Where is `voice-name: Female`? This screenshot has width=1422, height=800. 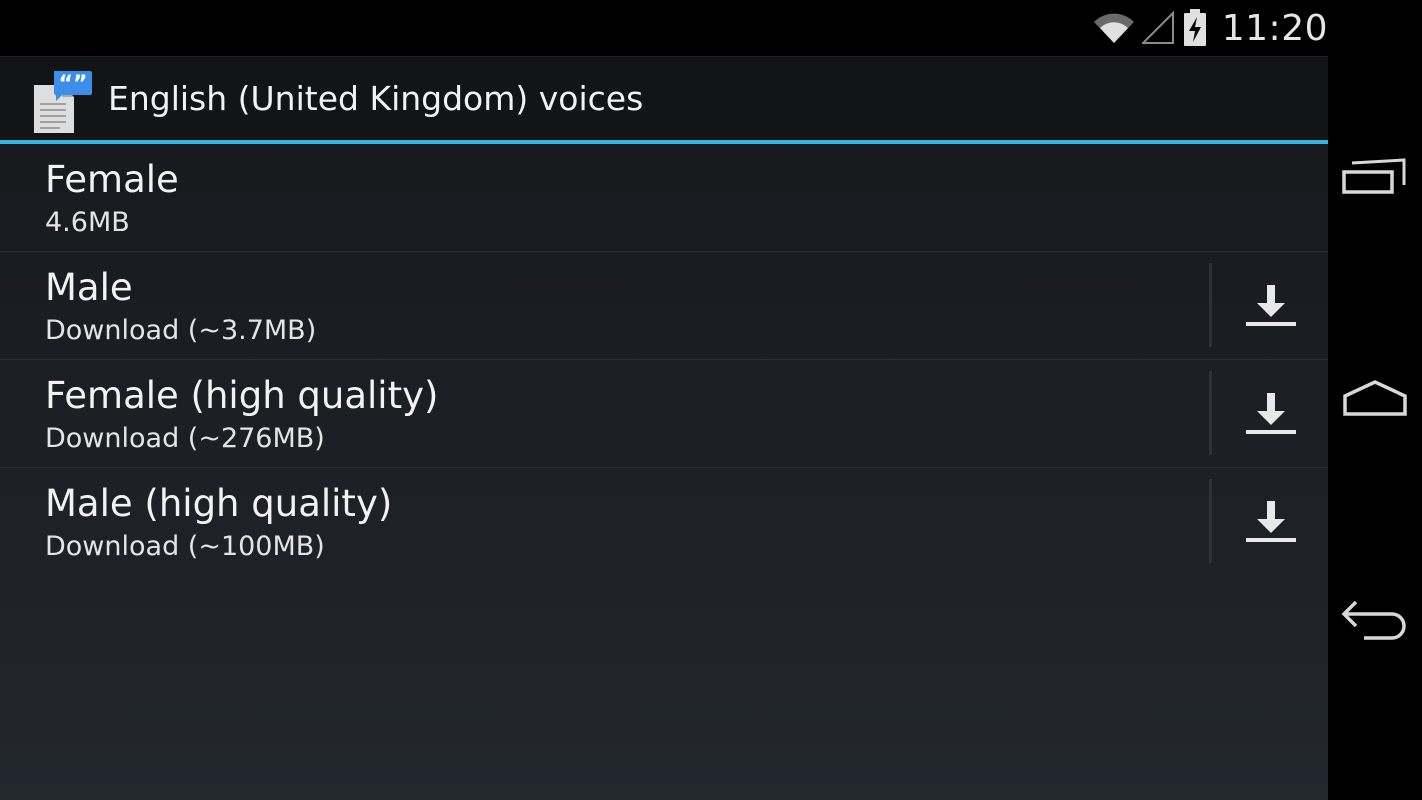 voice-name: Female is located at coordinates (112, 179).